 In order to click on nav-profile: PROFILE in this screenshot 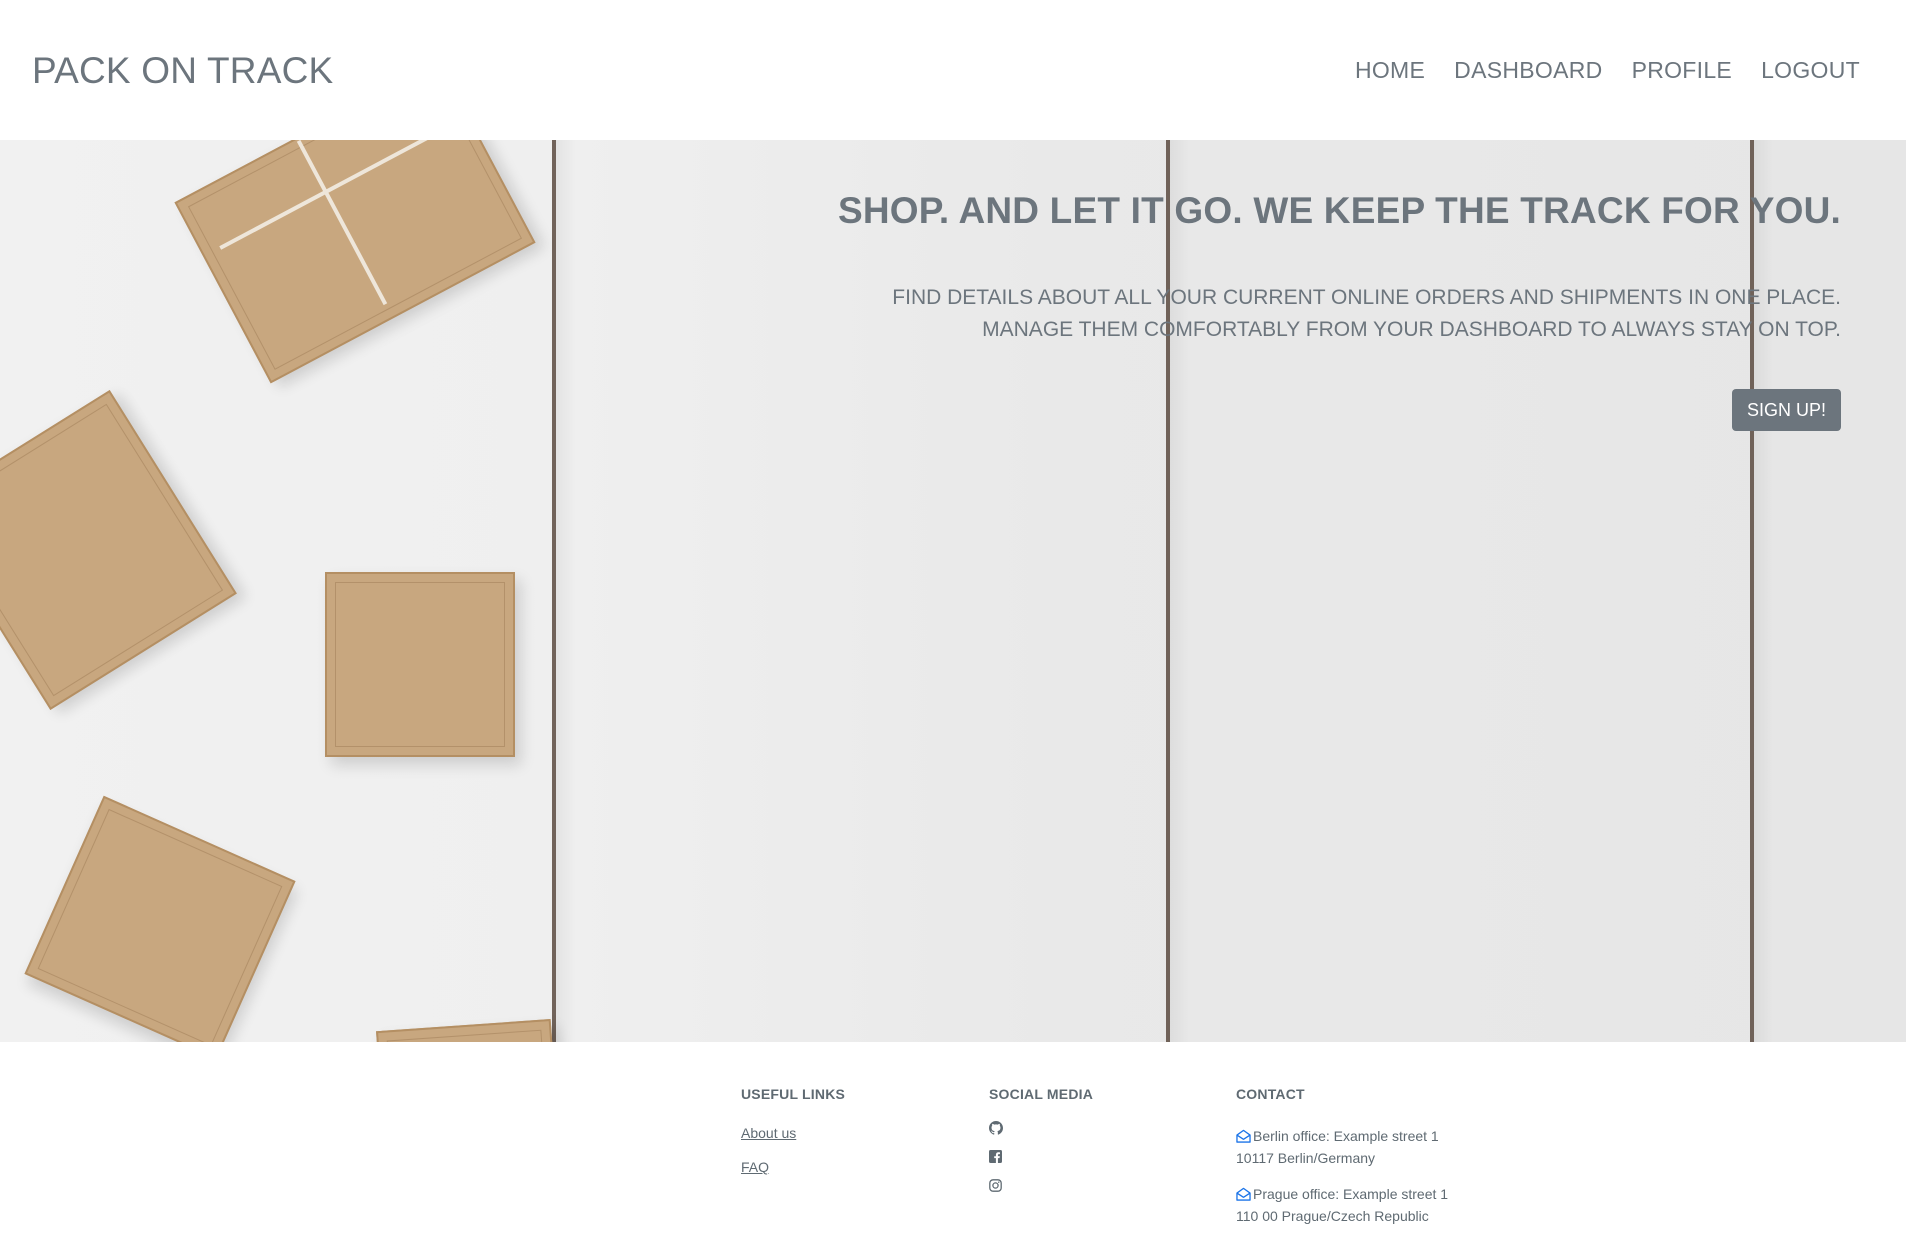, I will do `click(1682, 70)`.